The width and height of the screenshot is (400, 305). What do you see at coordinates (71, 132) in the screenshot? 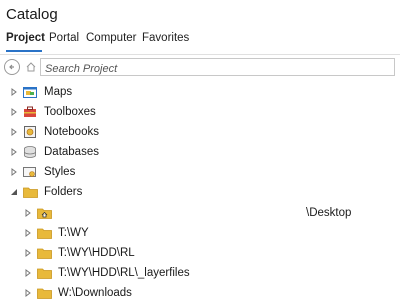
I see `tree-item-label: Notebooks` at bounding box center [71, 132].